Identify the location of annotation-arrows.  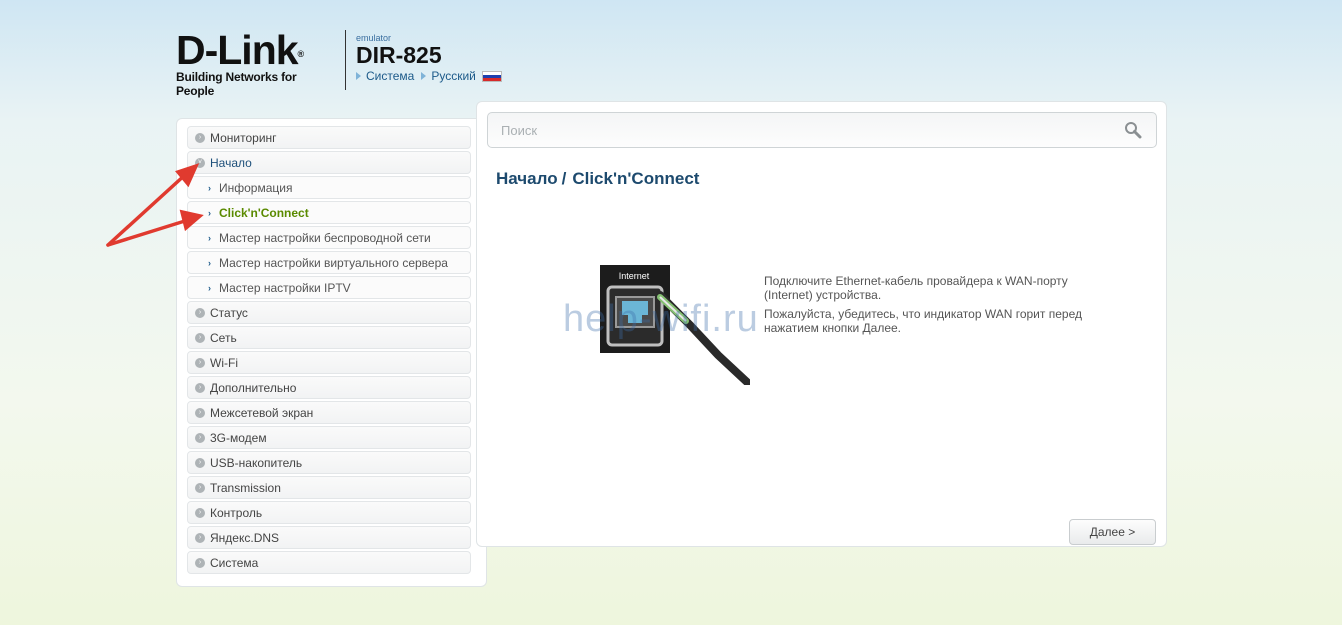
(155, 205).